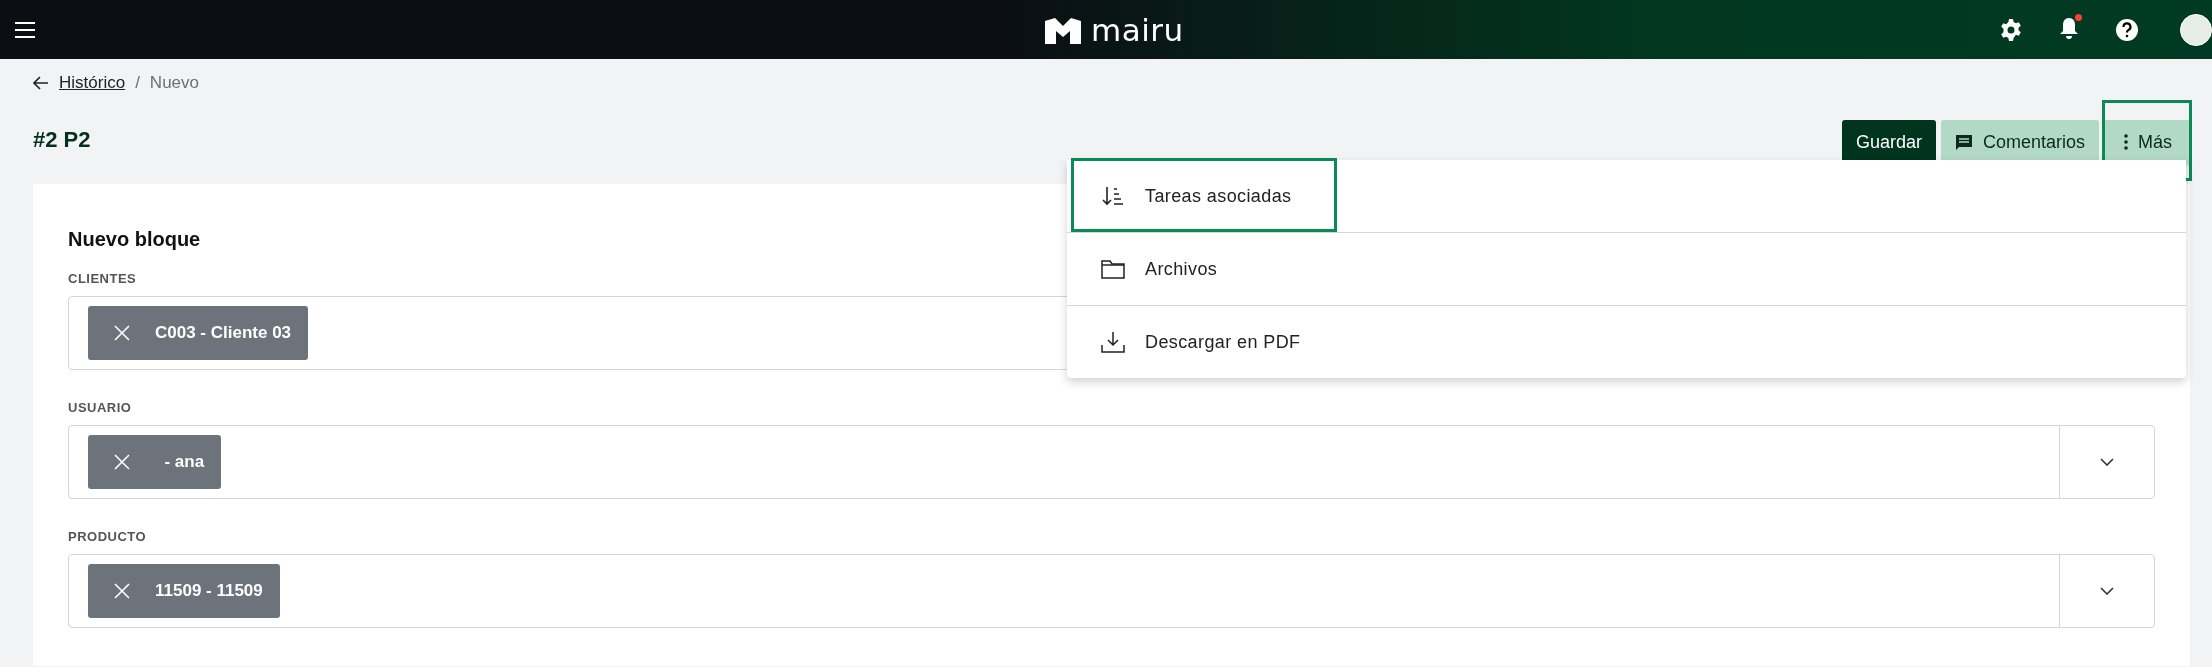 This screenshot has width=2212, height=667. What do you see at coordinates (1137, 30) in the screenshot?
I see `logo-text: mairu` at bounding box center [1137, 30].